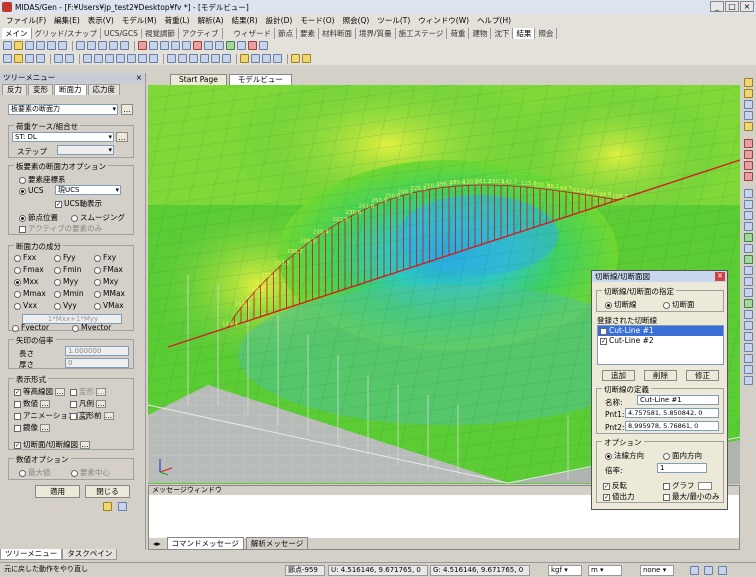  Describe the element at coordinates (748, 154) in the screenshot. I see `arrow-right-icon` at that location.